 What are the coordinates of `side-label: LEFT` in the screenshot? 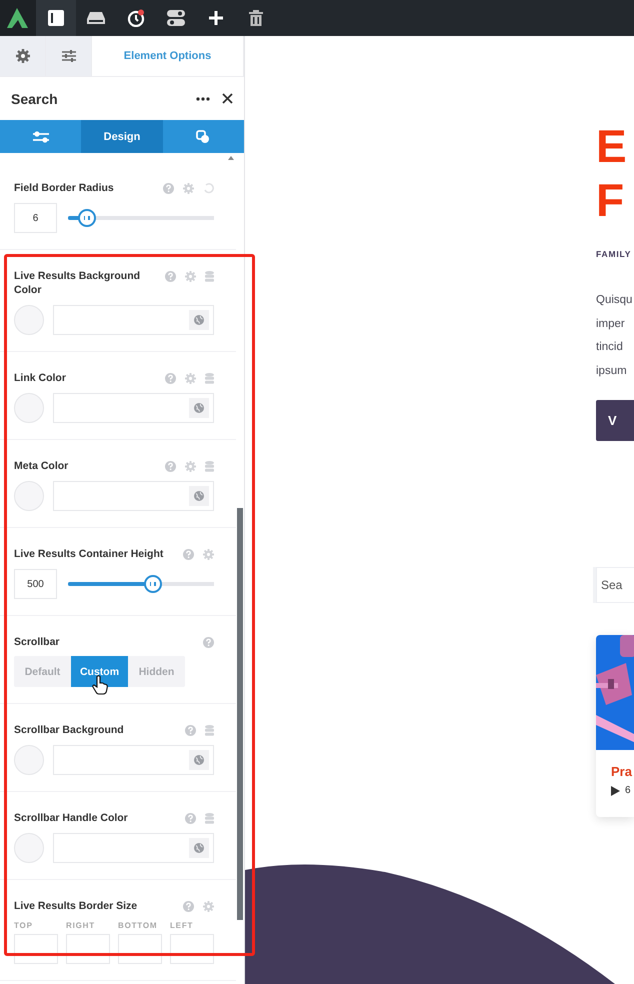 It's located at (182, 925).